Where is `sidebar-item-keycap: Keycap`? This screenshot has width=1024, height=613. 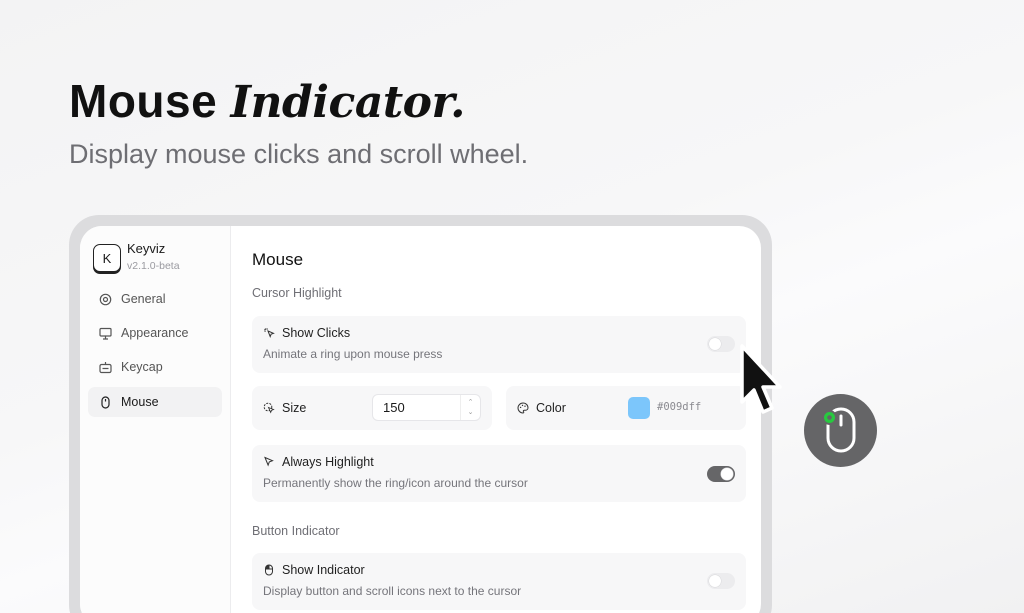
sidebar-item-keycap: Keycap is located at coordinates (155, 367).